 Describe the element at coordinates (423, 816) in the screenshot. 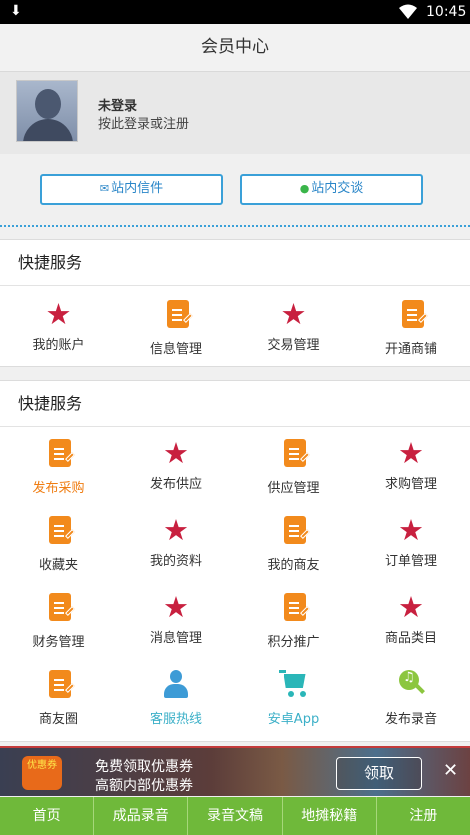

I see `tab-register: 注册` at that location.